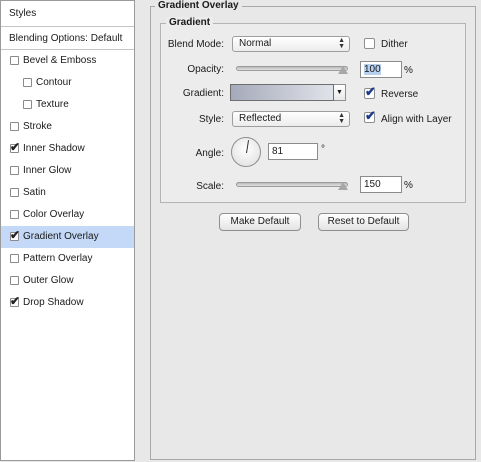  I want to click on reverse-checkbox: ✔, so click(370, 91).